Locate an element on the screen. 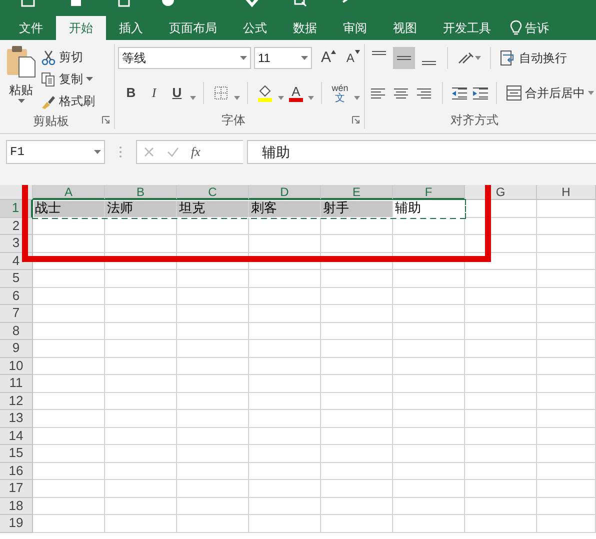 The image size is (596, 539). tell-me-text: 告诉 is located at coordinates (537, 28).